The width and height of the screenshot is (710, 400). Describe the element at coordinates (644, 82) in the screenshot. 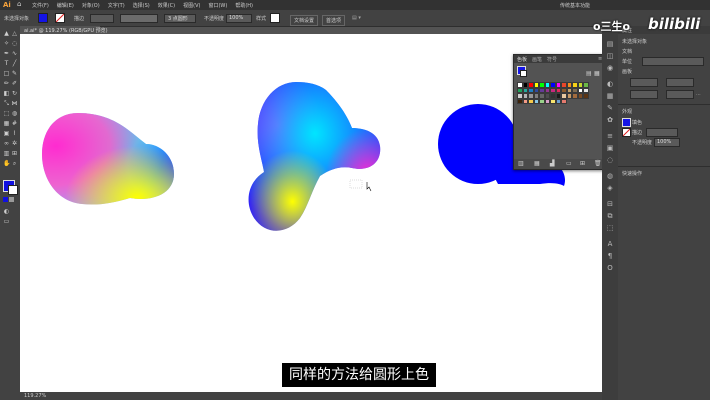

I see `artboard-width-field` at that location.